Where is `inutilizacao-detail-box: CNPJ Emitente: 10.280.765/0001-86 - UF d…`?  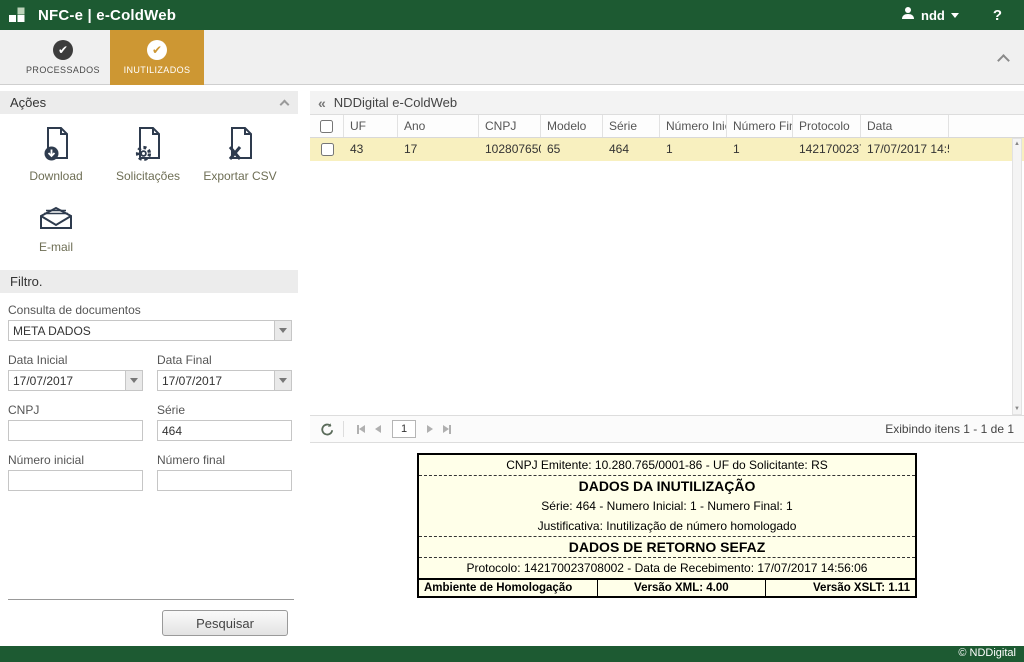 inutilizacao-detail-box: CNPJ Emitente: 10.280.765/0001-86 - UF d… is located at coordinates (667, 525).